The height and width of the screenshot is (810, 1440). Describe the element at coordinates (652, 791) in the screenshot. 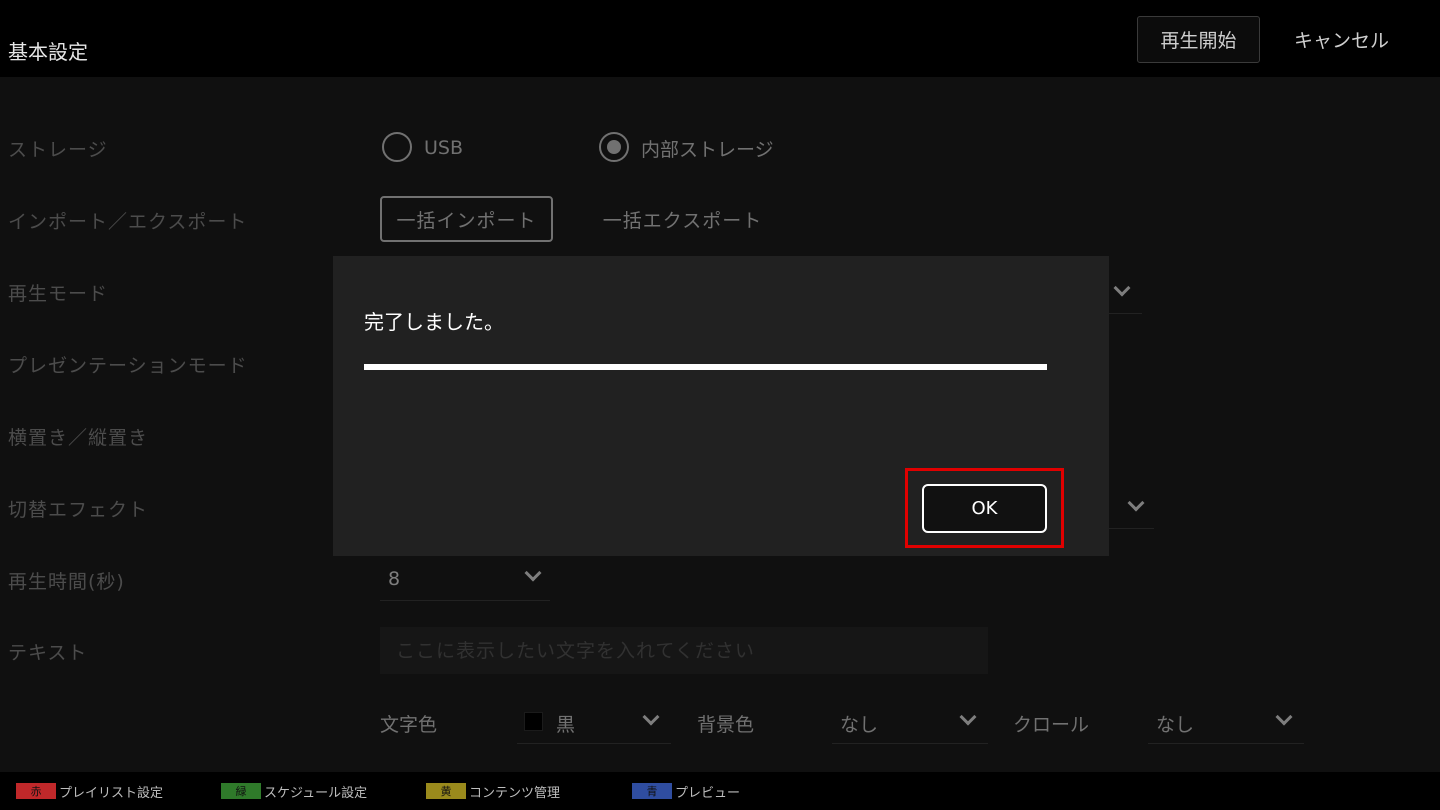

I see `blue-key-badge: 青` at that location.